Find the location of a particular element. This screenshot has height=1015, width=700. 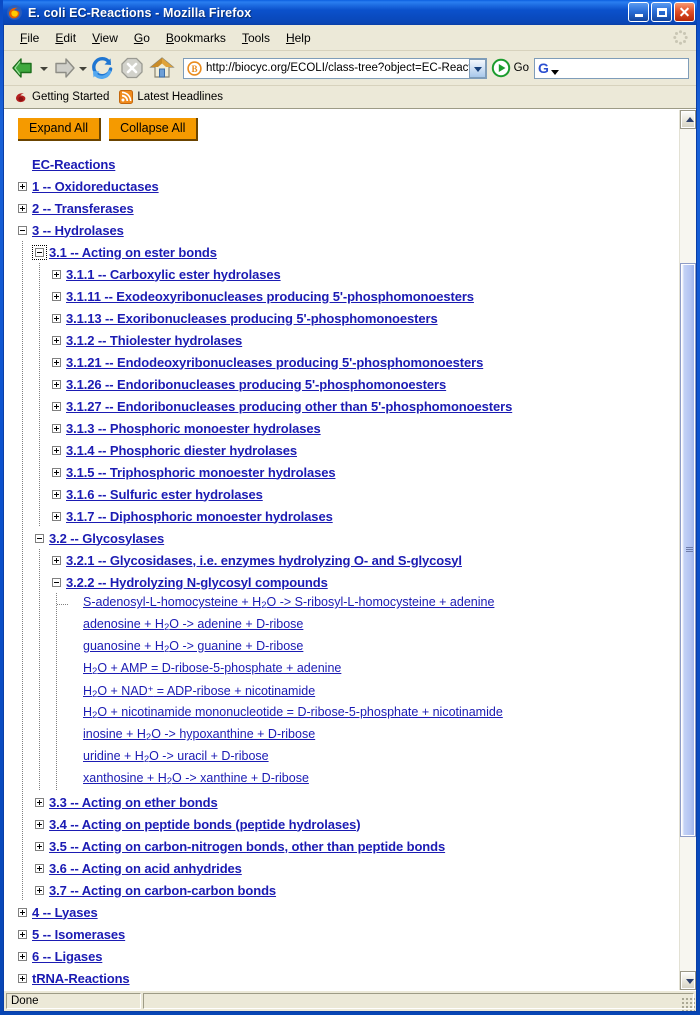

menu-tools: Tools is located at coordinates (256, 38).